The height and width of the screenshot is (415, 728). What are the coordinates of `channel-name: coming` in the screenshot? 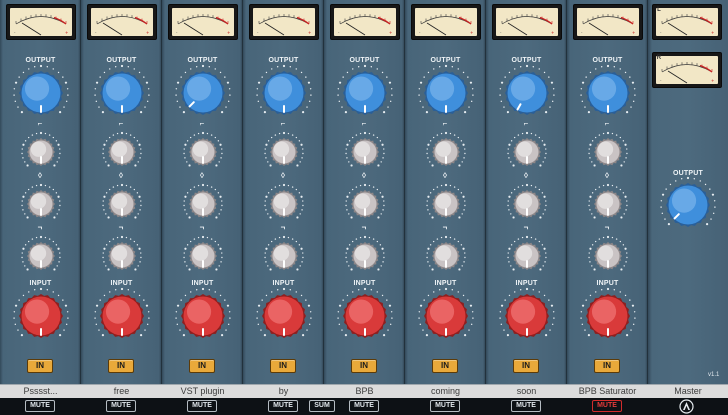 It's located at (445, 392).